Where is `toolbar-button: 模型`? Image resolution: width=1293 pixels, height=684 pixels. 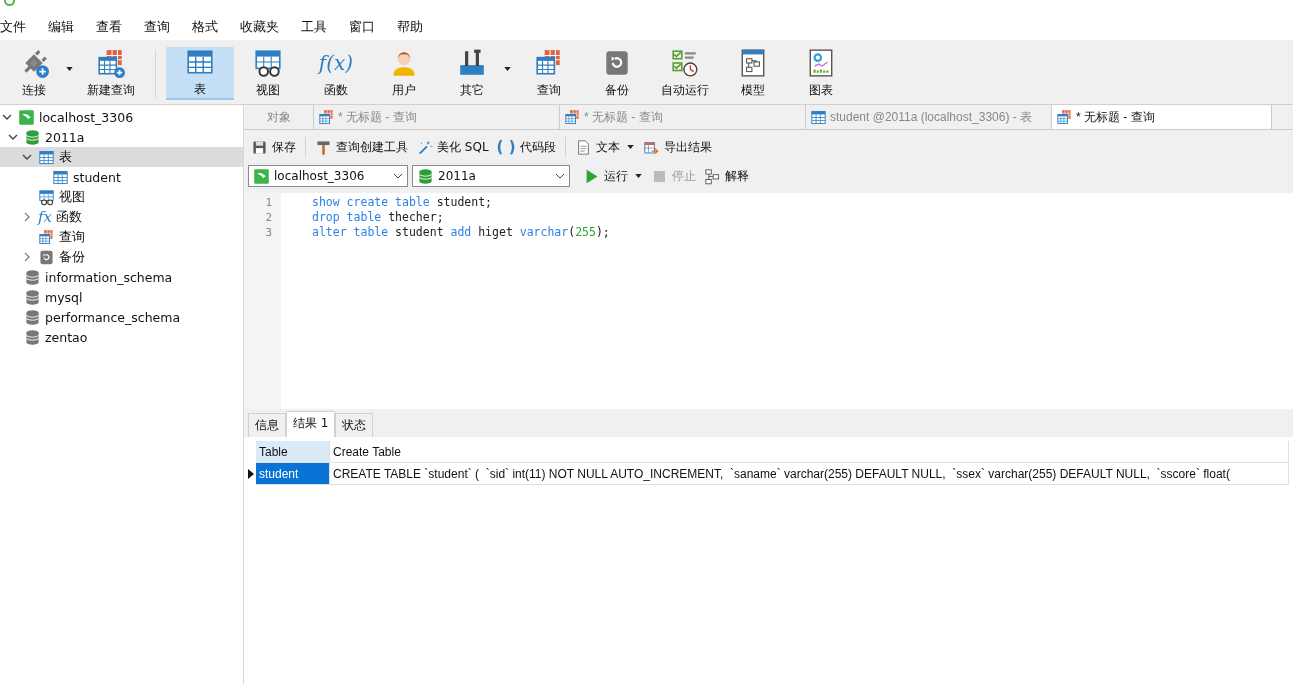
toolbar-button: 模型 is located at coordinates (753, 73).